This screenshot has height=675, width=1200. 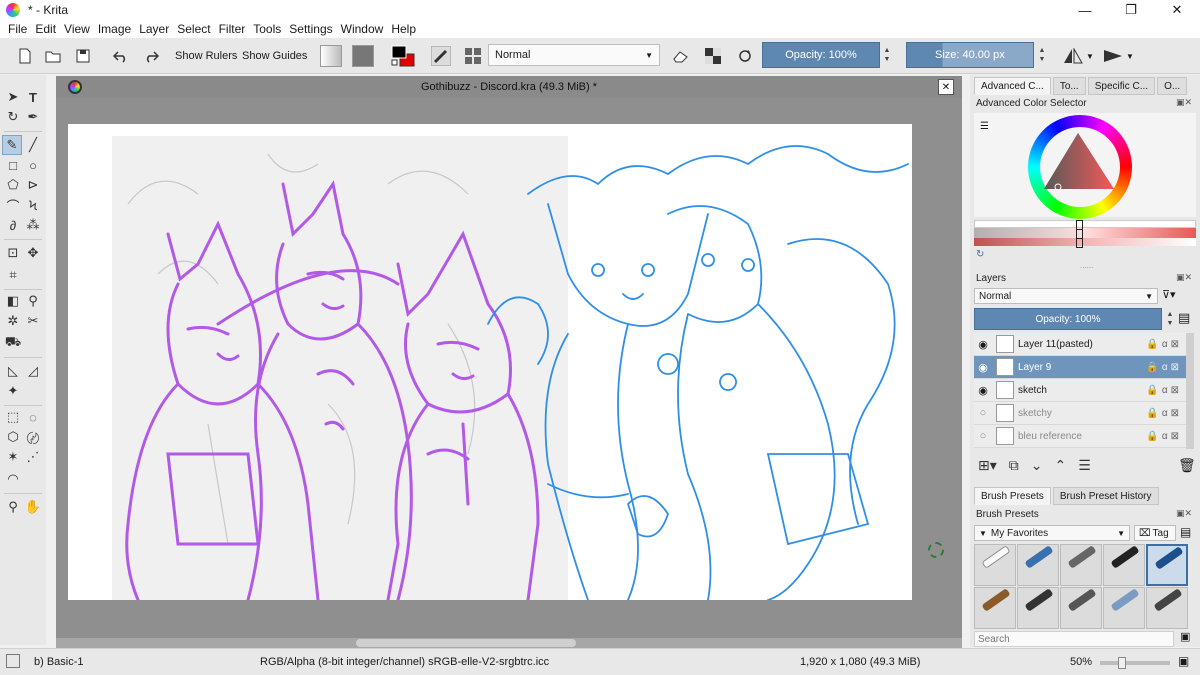 What do you see at coordinates (970, 55) in the screenshot?
I see `size-slider: Size: 40.00 px` at bounding box center [970, 55].